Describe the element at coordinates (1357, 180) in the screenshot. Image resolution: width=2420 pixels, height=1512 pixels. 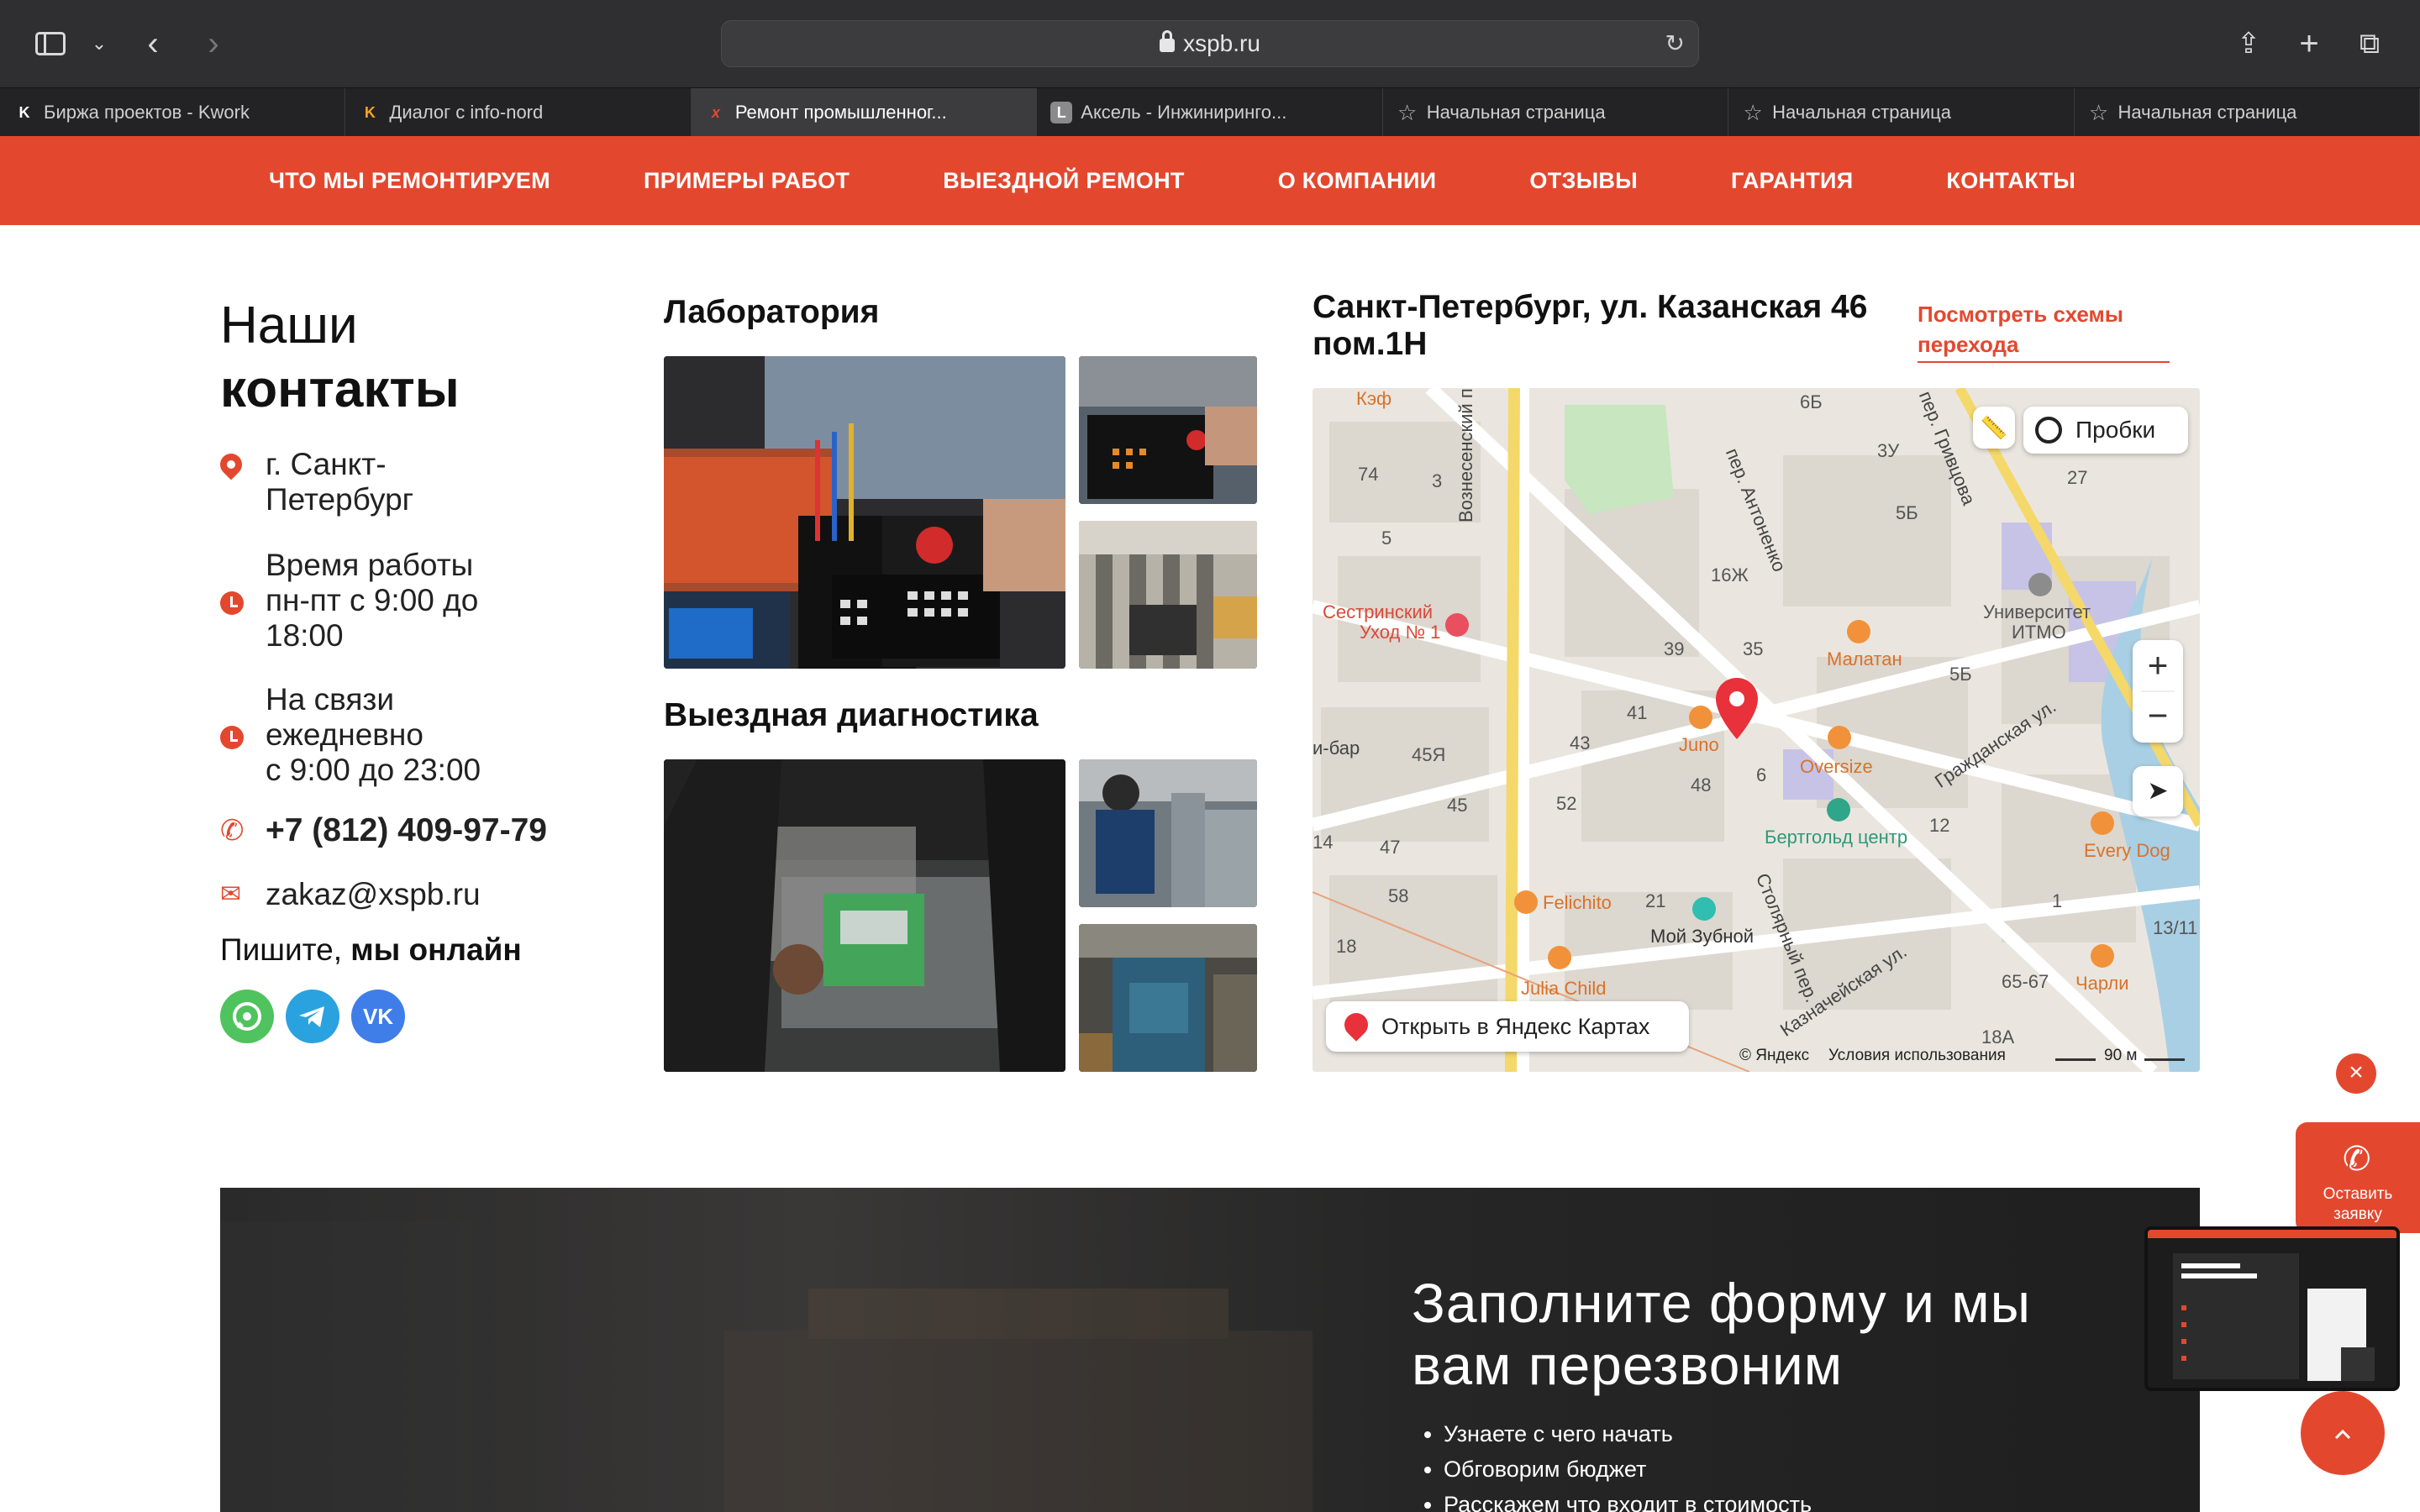
I see `nav-about: О КОМПАНИИ` at that location.